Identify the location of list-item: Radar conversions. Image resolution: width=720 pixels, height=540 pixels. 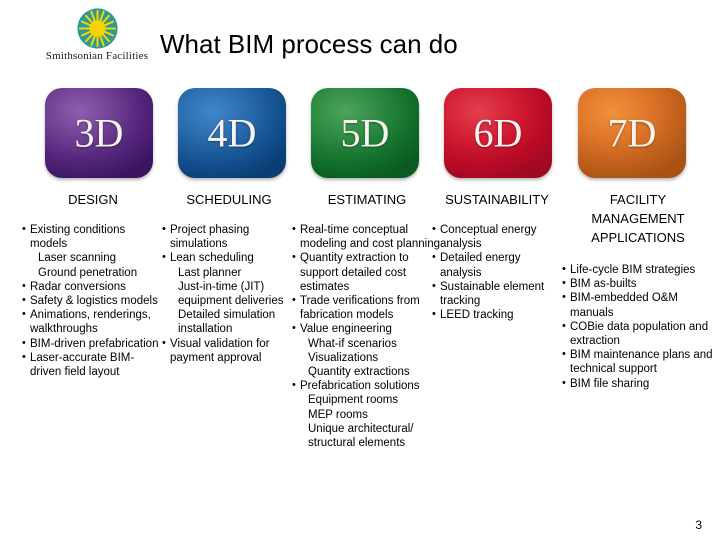
(93, 286).